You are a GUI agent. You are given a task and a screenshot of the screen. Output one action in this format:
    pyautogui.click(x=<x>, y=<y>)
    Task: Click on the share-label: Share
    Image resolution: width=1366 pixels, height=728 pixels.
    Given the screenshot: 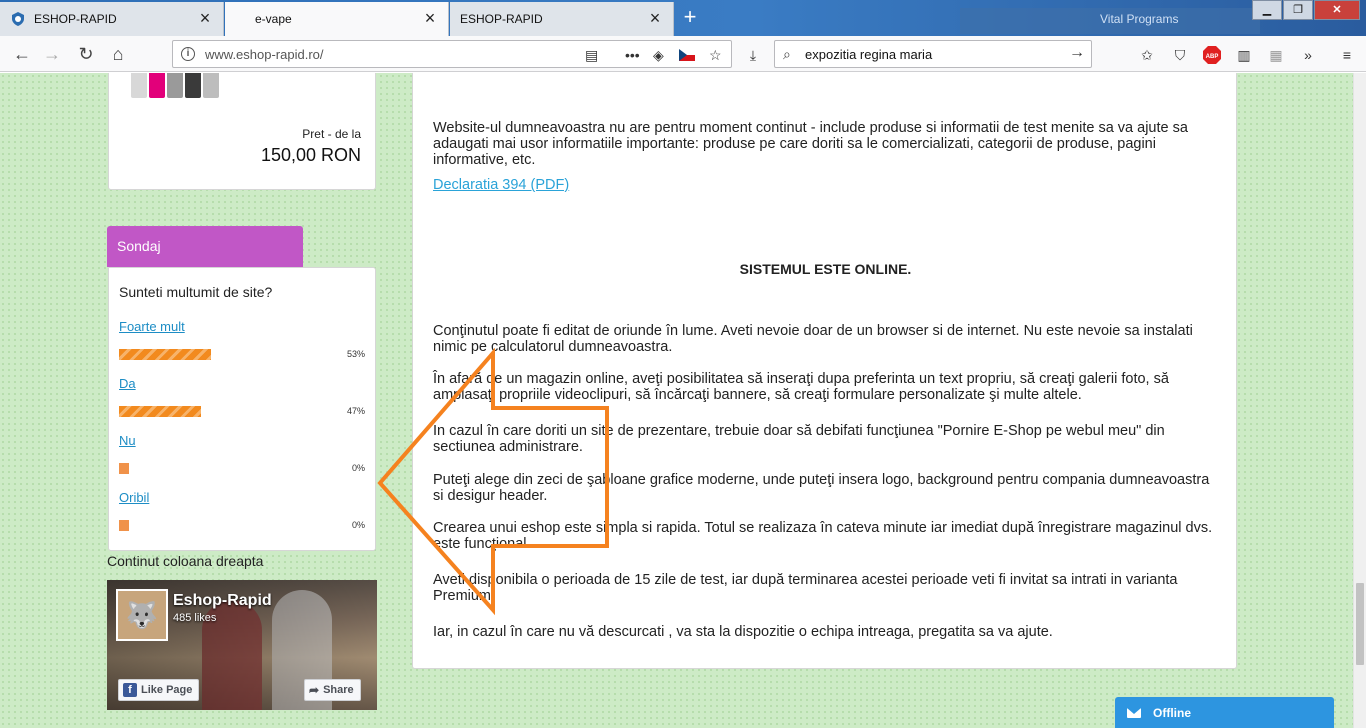 What is the action you would take?
    pyautogui.click(x=338, y=690)
    